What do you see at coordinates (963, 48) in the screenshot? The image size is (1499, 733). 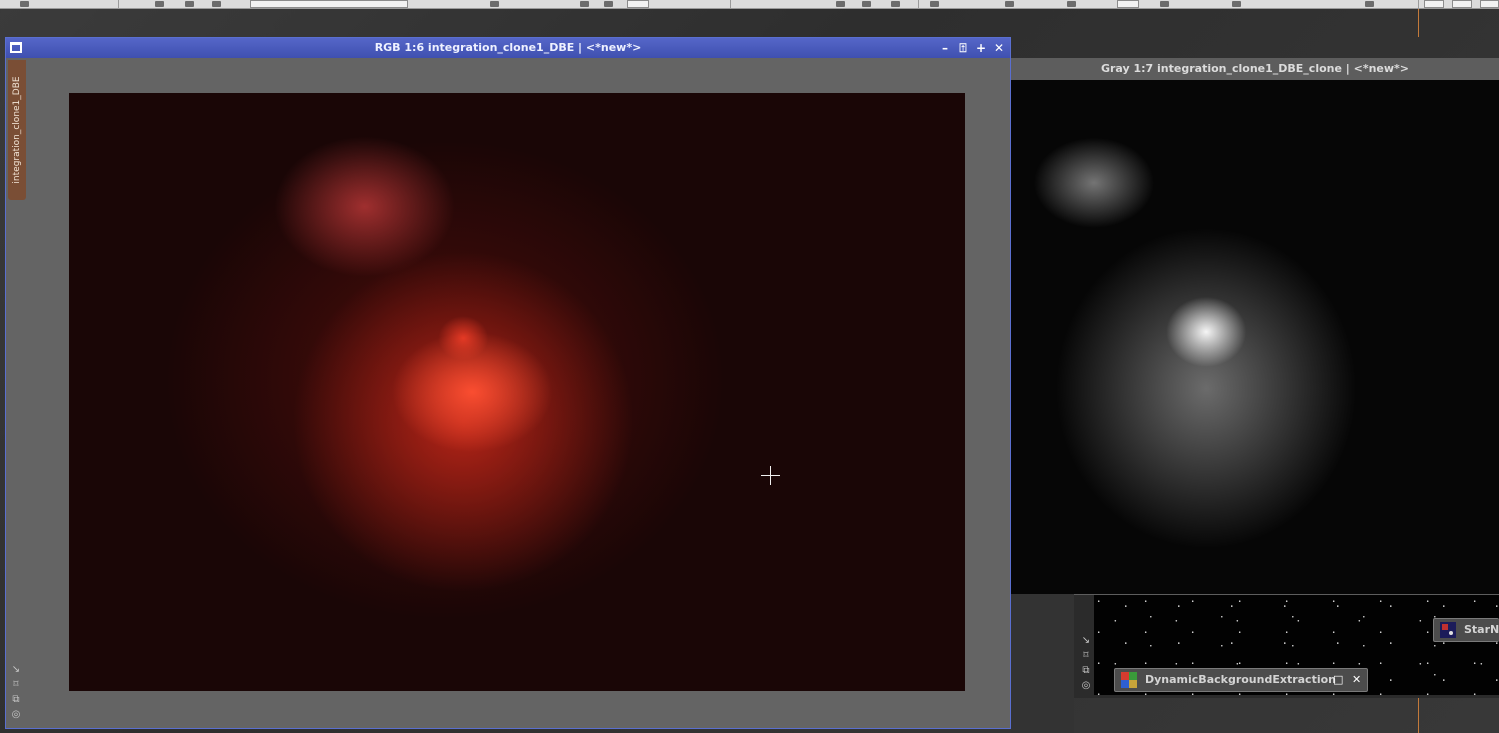 I see `shade-button: ⍐` at bounding box center [963, 48].